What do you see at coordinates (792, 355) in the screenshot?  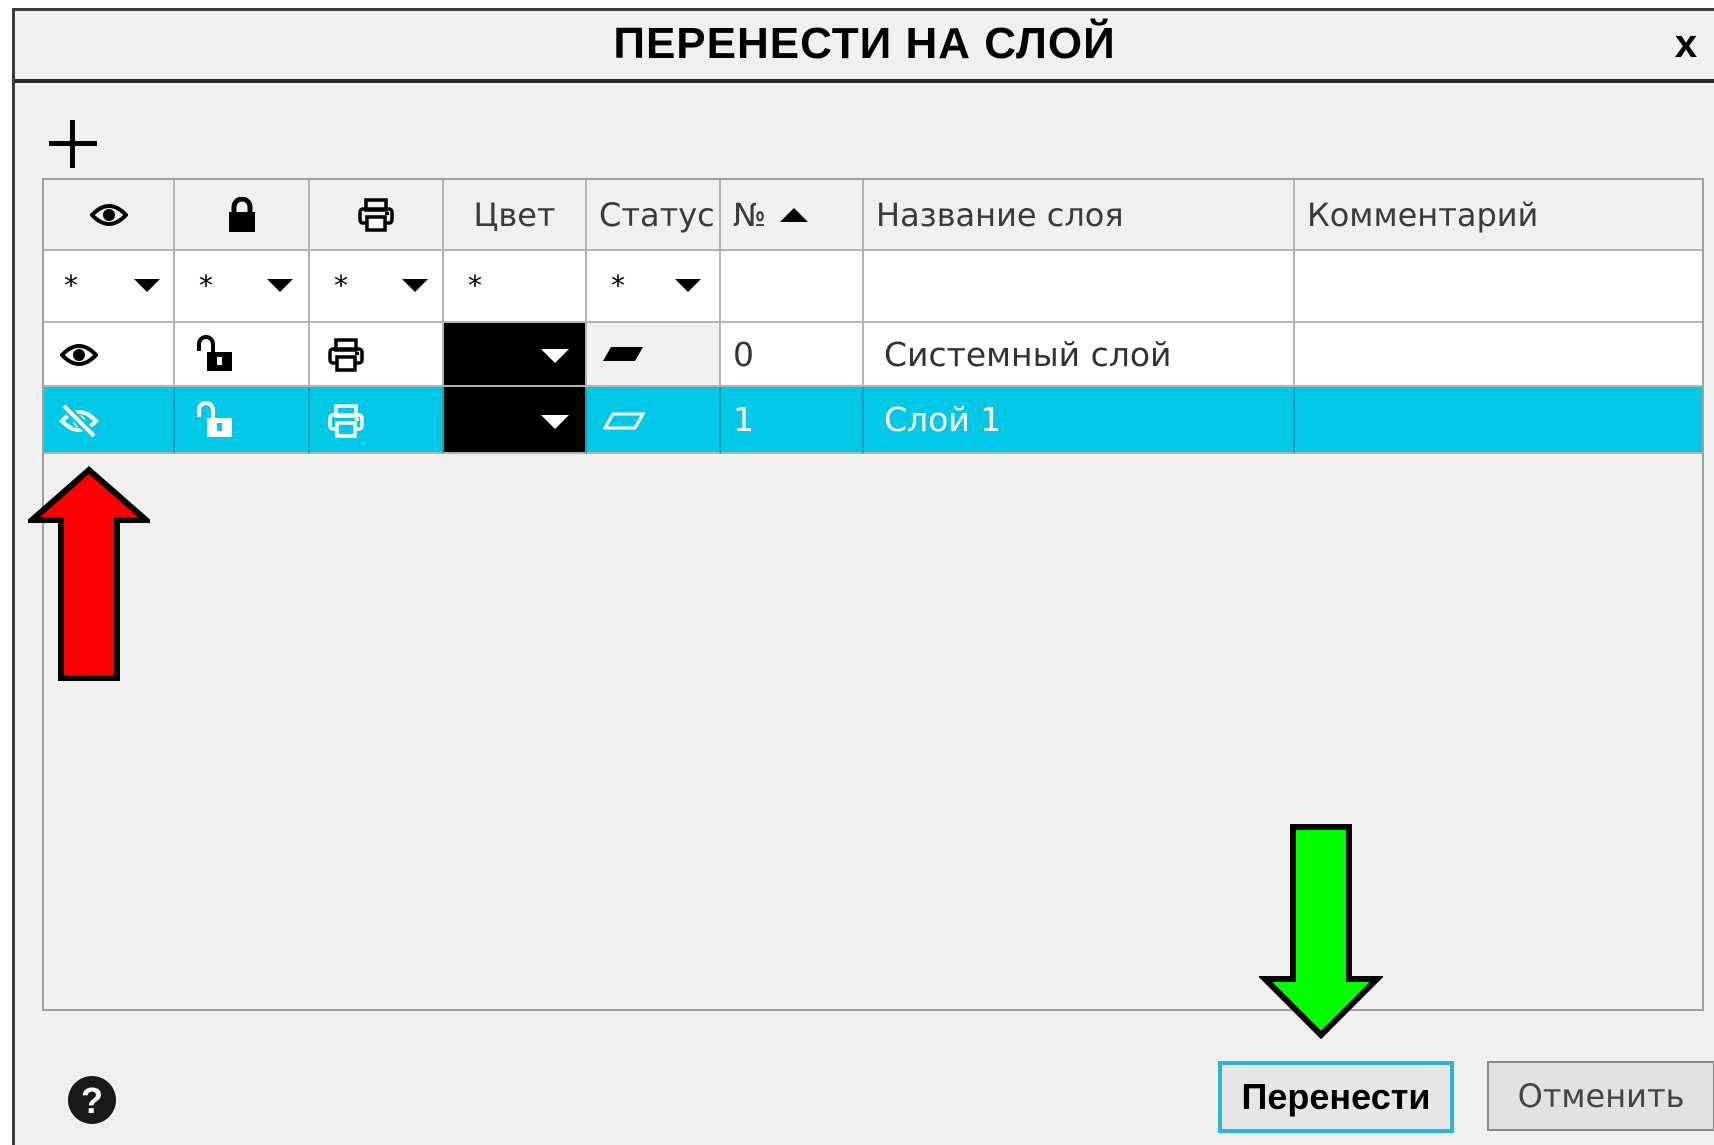 I see `row-number: 0` at bounding box center [792, 355].